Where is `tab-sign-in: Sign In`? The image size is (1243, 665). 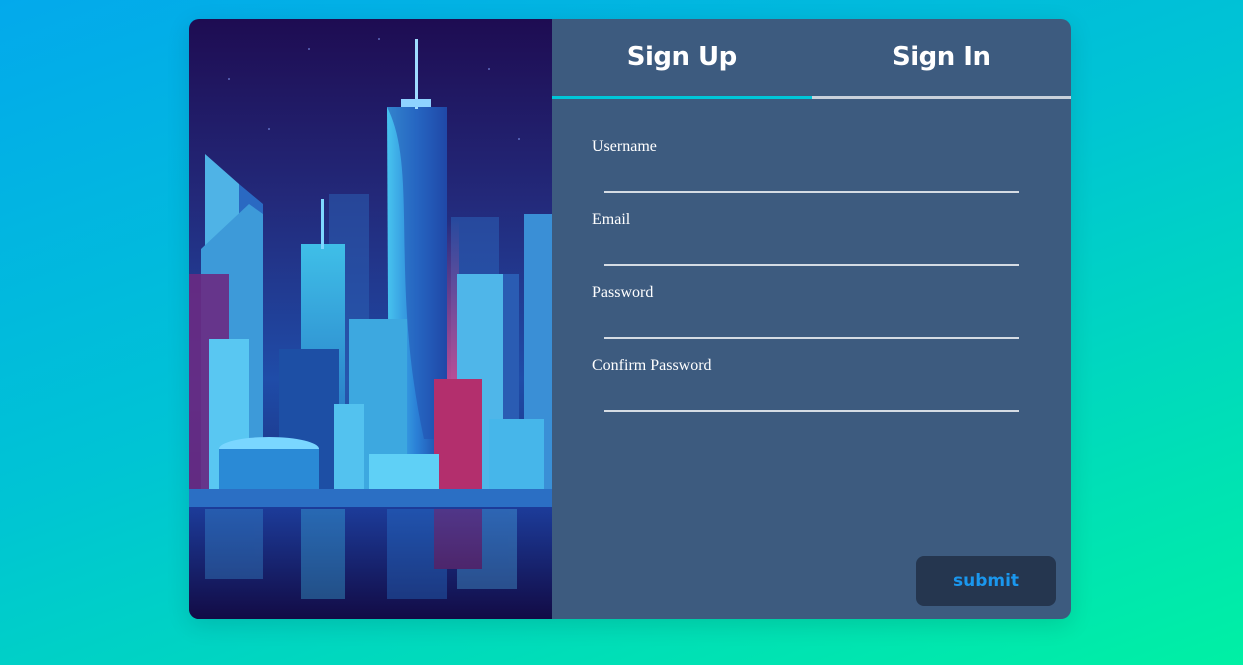 tab-sign-in: Sign In is located at coordinates (941, 59).